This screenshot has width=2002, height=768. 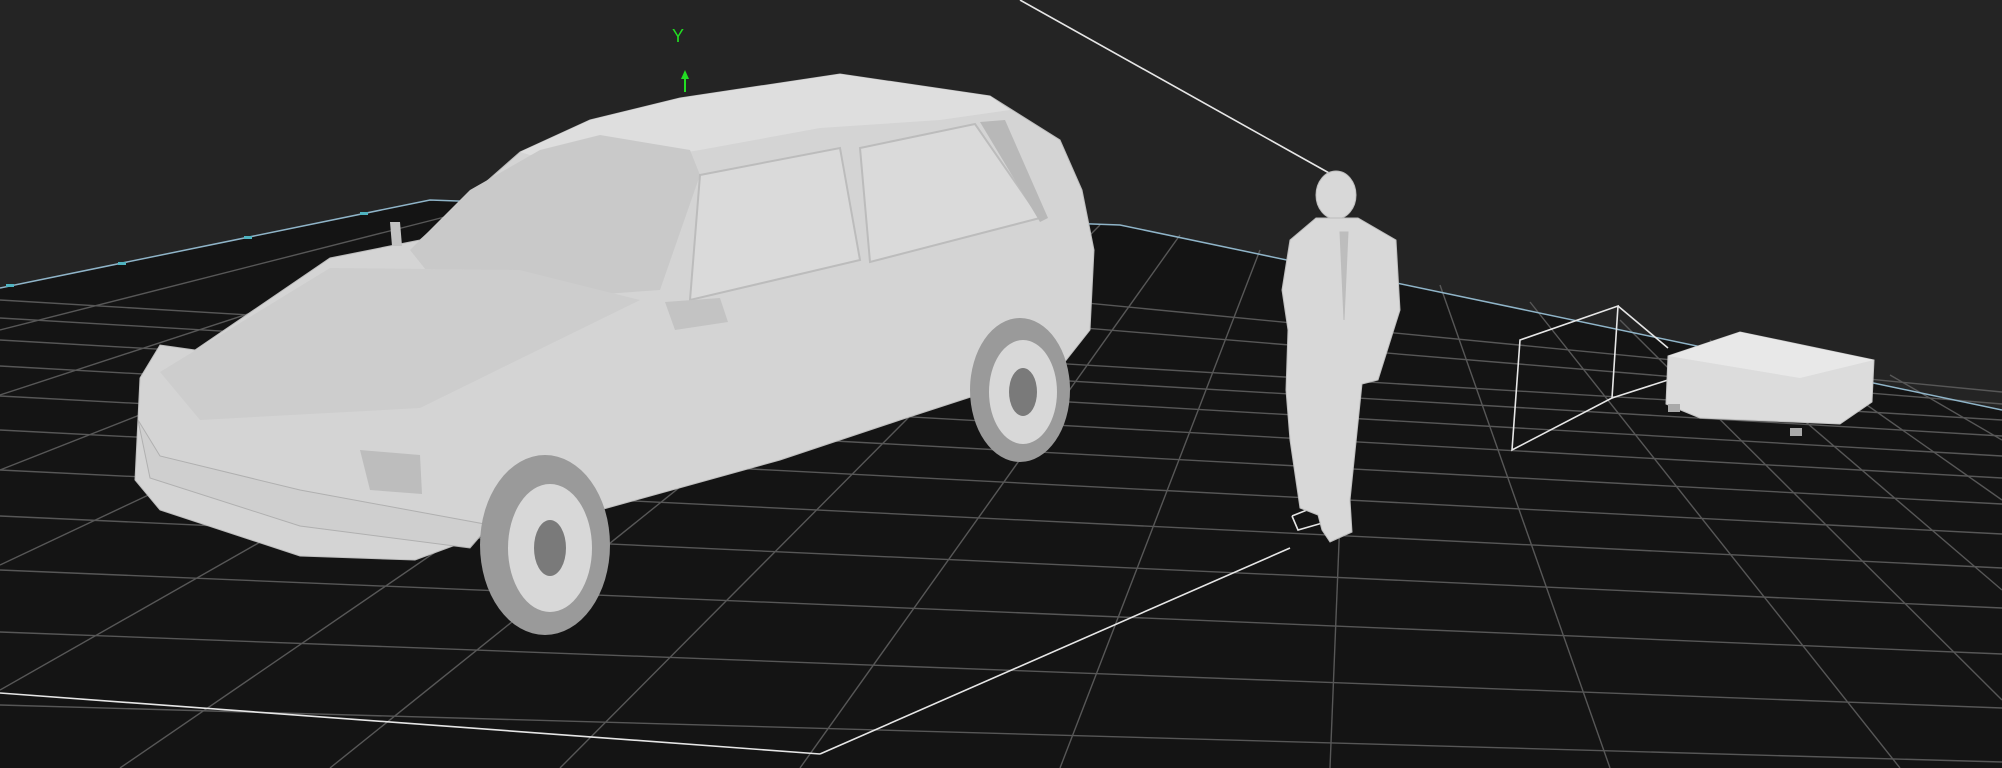 What do you see at coordinates (678, 36) in the screenshot?
I see `y-axis-label: Y` at bounding box center [678, 36].